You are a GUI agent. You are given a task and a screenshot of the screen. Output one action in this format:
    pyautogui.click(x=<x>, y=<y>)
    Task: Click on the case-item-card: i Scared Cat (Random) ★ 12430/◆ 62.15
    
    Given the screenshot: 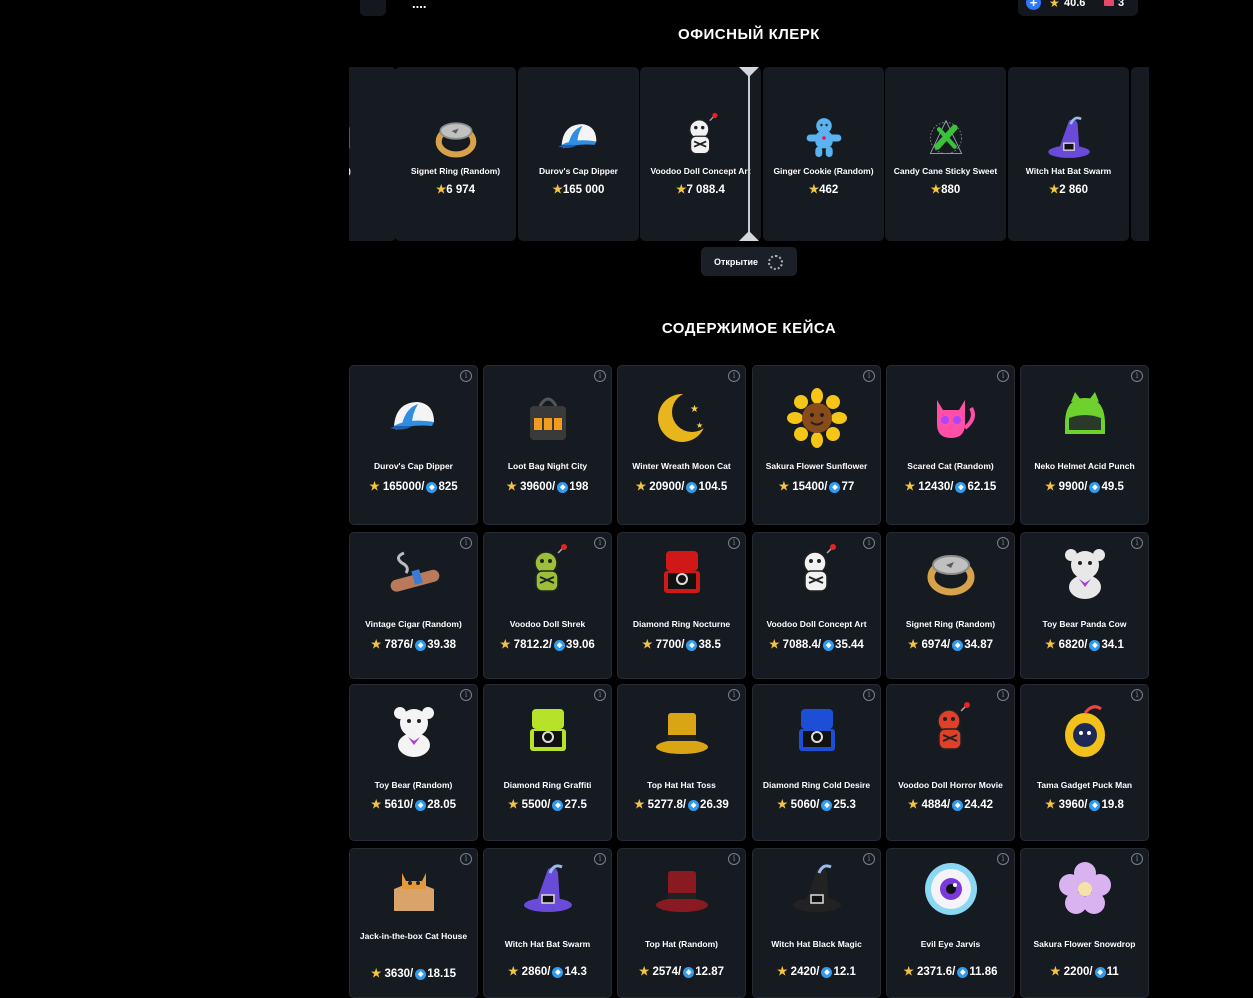 What is the action you would take?
    pyautogui.click(x=950, y=445)
    